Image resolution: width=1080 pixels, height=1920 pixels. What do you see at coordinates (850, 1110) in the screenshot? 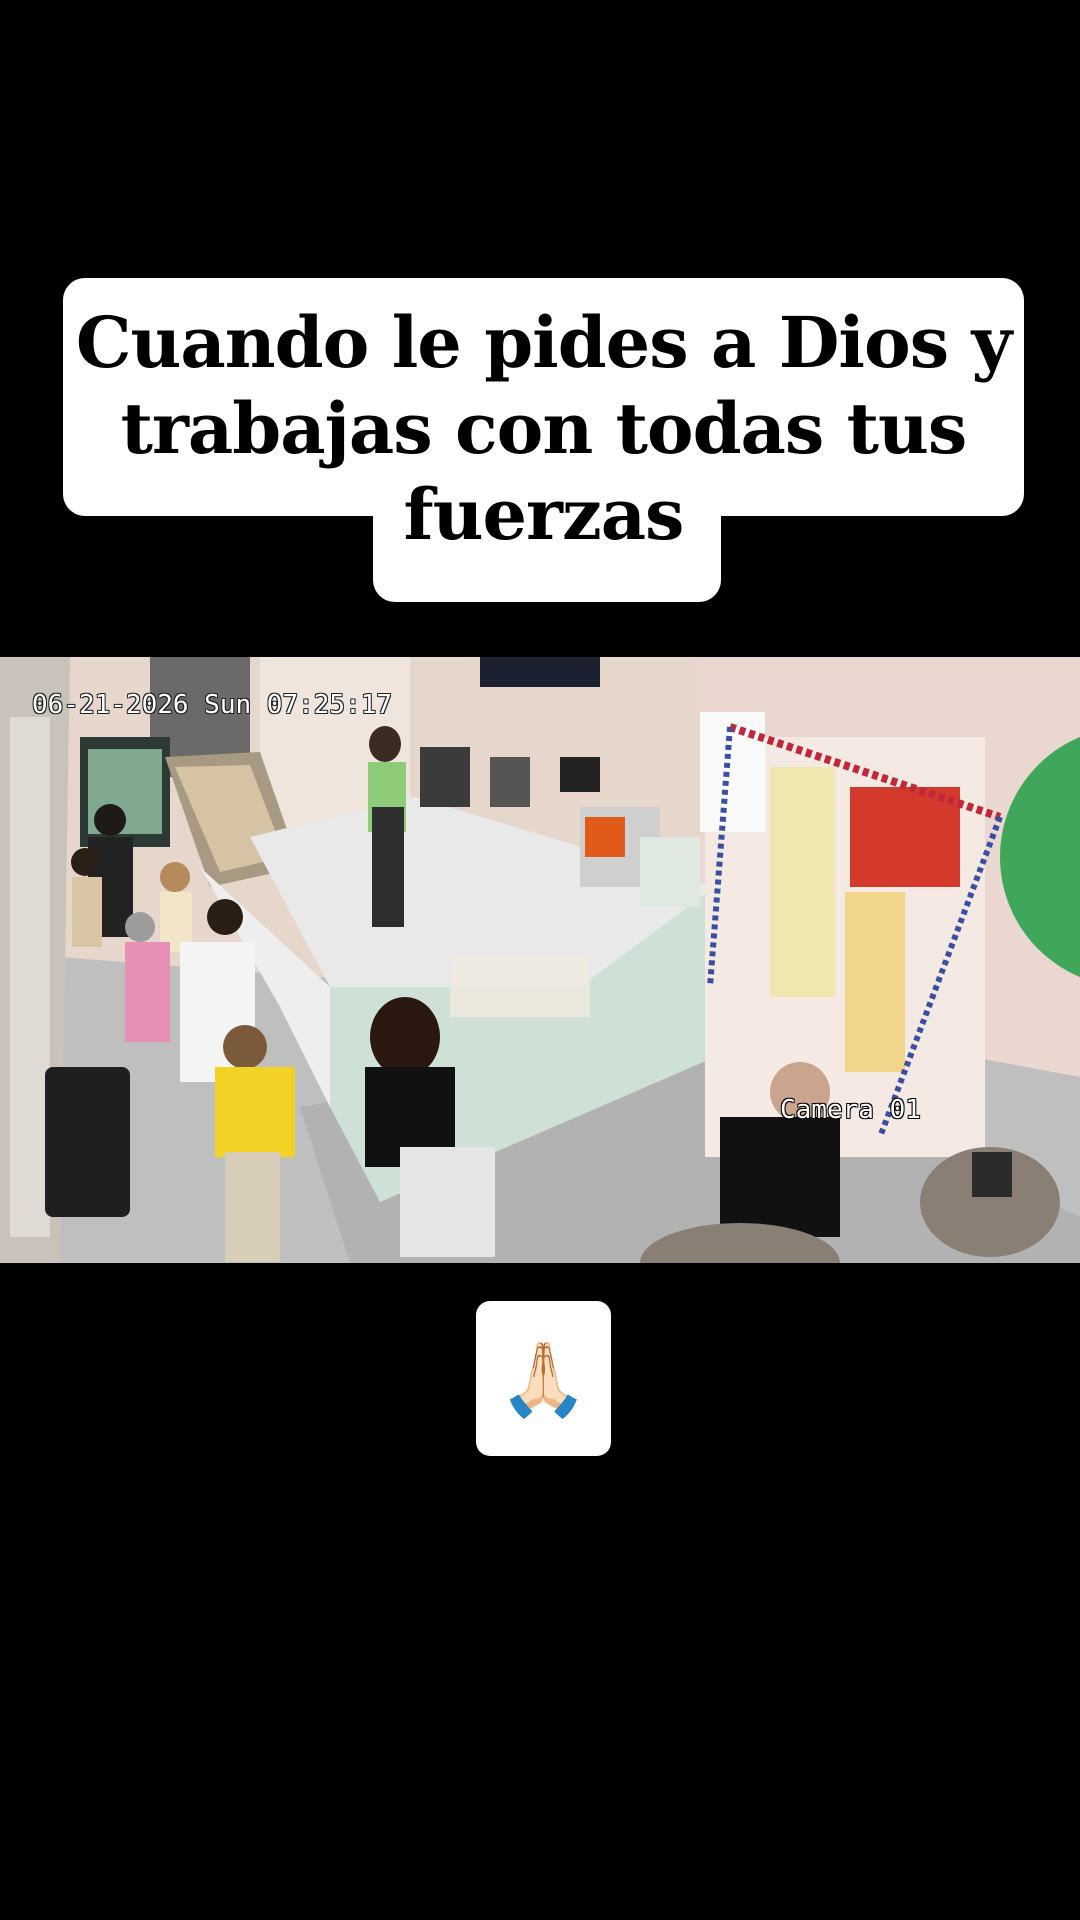
I see `camera-label: Camera 01` at bounding box center [850, 1110].